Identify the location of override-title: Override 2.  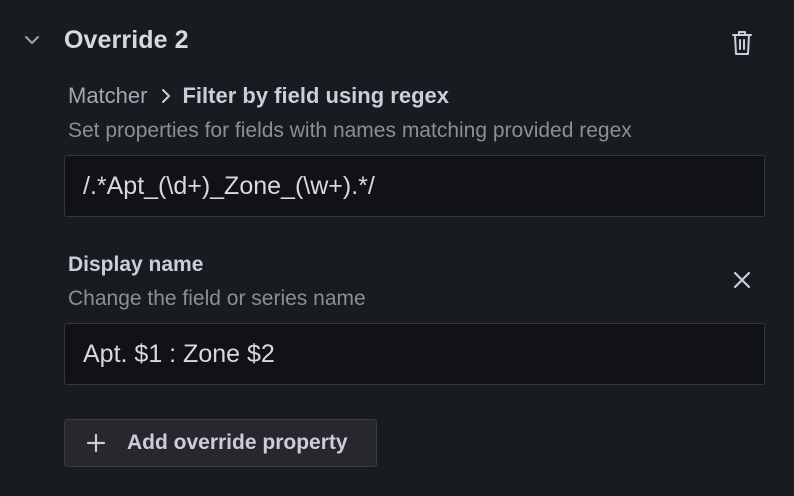
(126, 40).